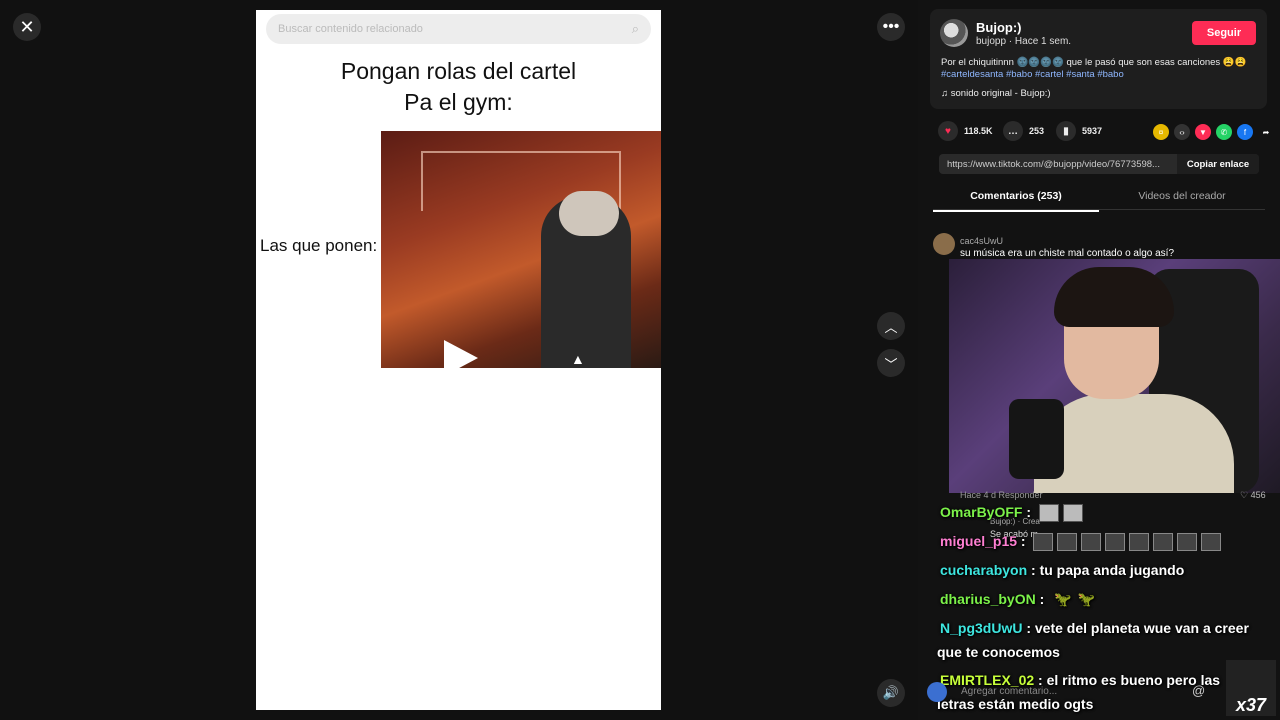 This screenshot has width=1280, height=720. What do you see at coordinates (1108, 570) in the screenshot?
I see `chat-text: : tu papa anda jugando` at bounding box center [1108, 570].